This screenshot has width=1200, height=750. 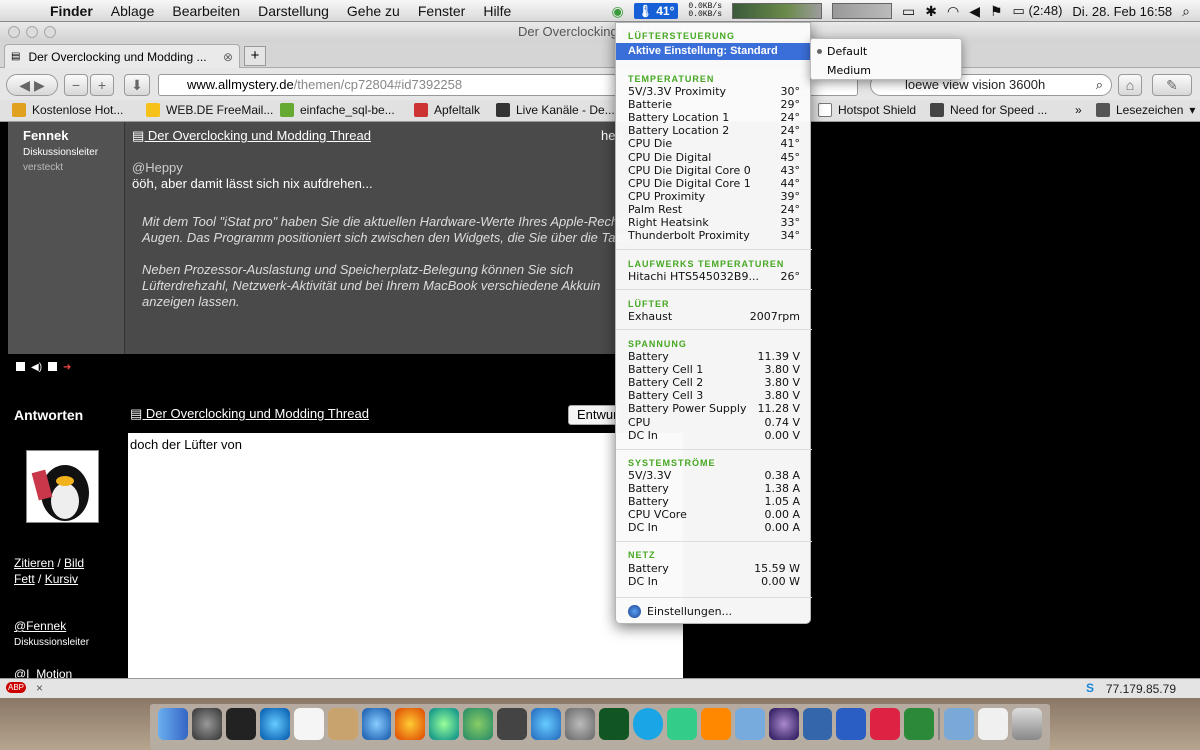 I want to click on bookmarks-menu: Lesezeichen ▾, so click(x=1145, y=110).